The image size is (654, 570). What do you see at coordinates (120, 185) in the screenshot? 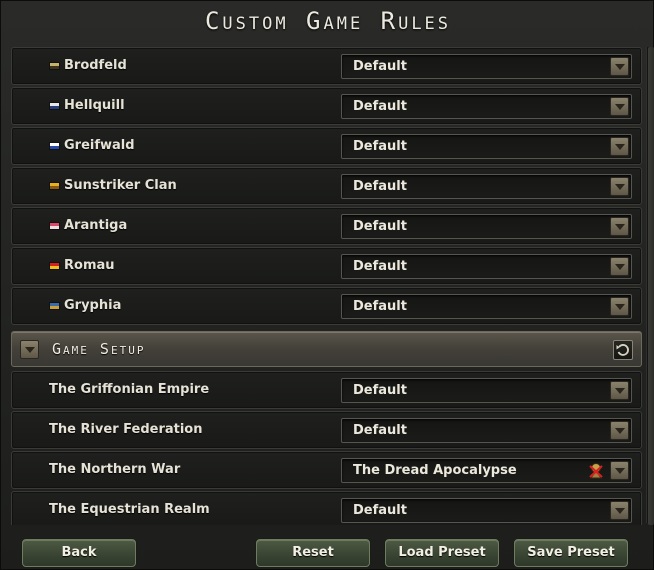
I see `rule-label: Sunstriker Clan` at bounding box center [120, 185].